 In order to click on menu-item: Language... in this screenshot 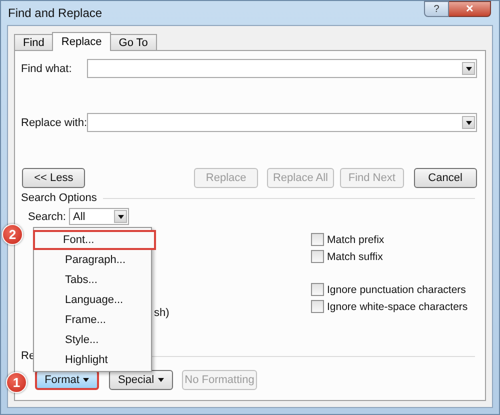, I will do `click(92, 300)`.